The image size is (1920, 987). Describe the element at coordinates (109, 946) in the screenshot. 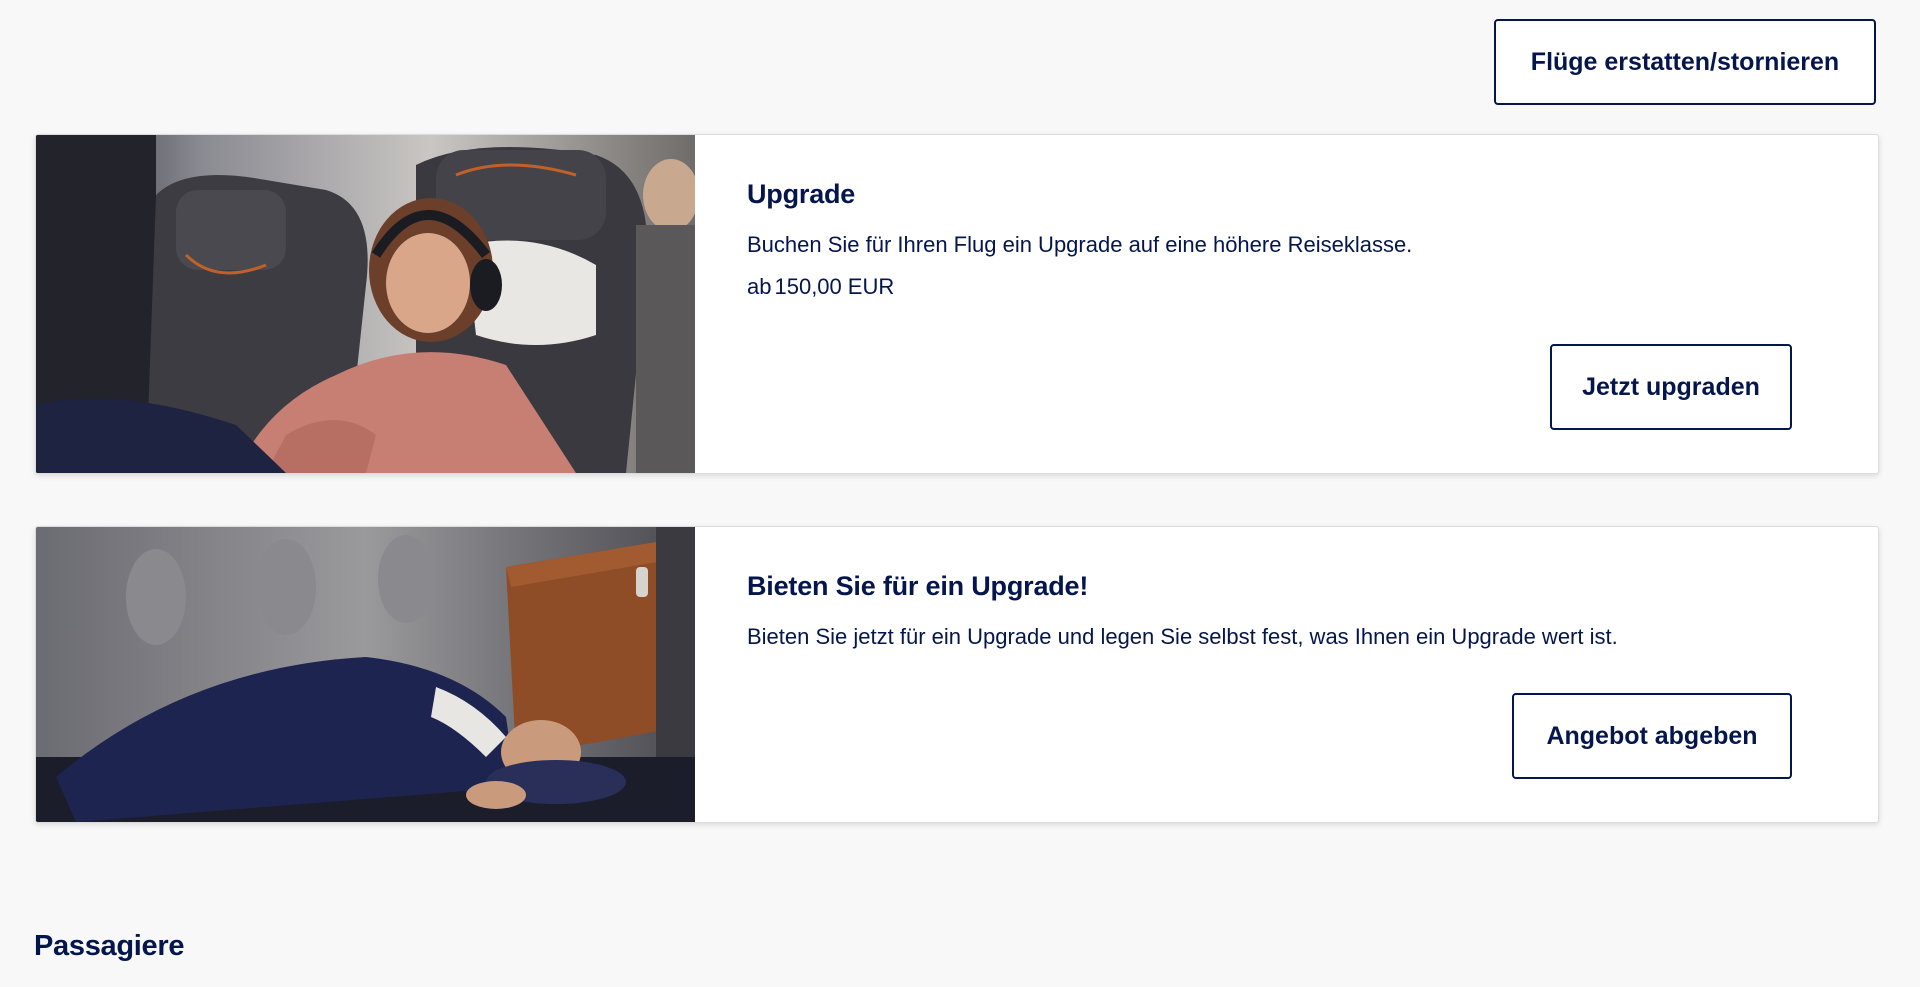

I see `passengers-section-title: Passagiere` at that location.